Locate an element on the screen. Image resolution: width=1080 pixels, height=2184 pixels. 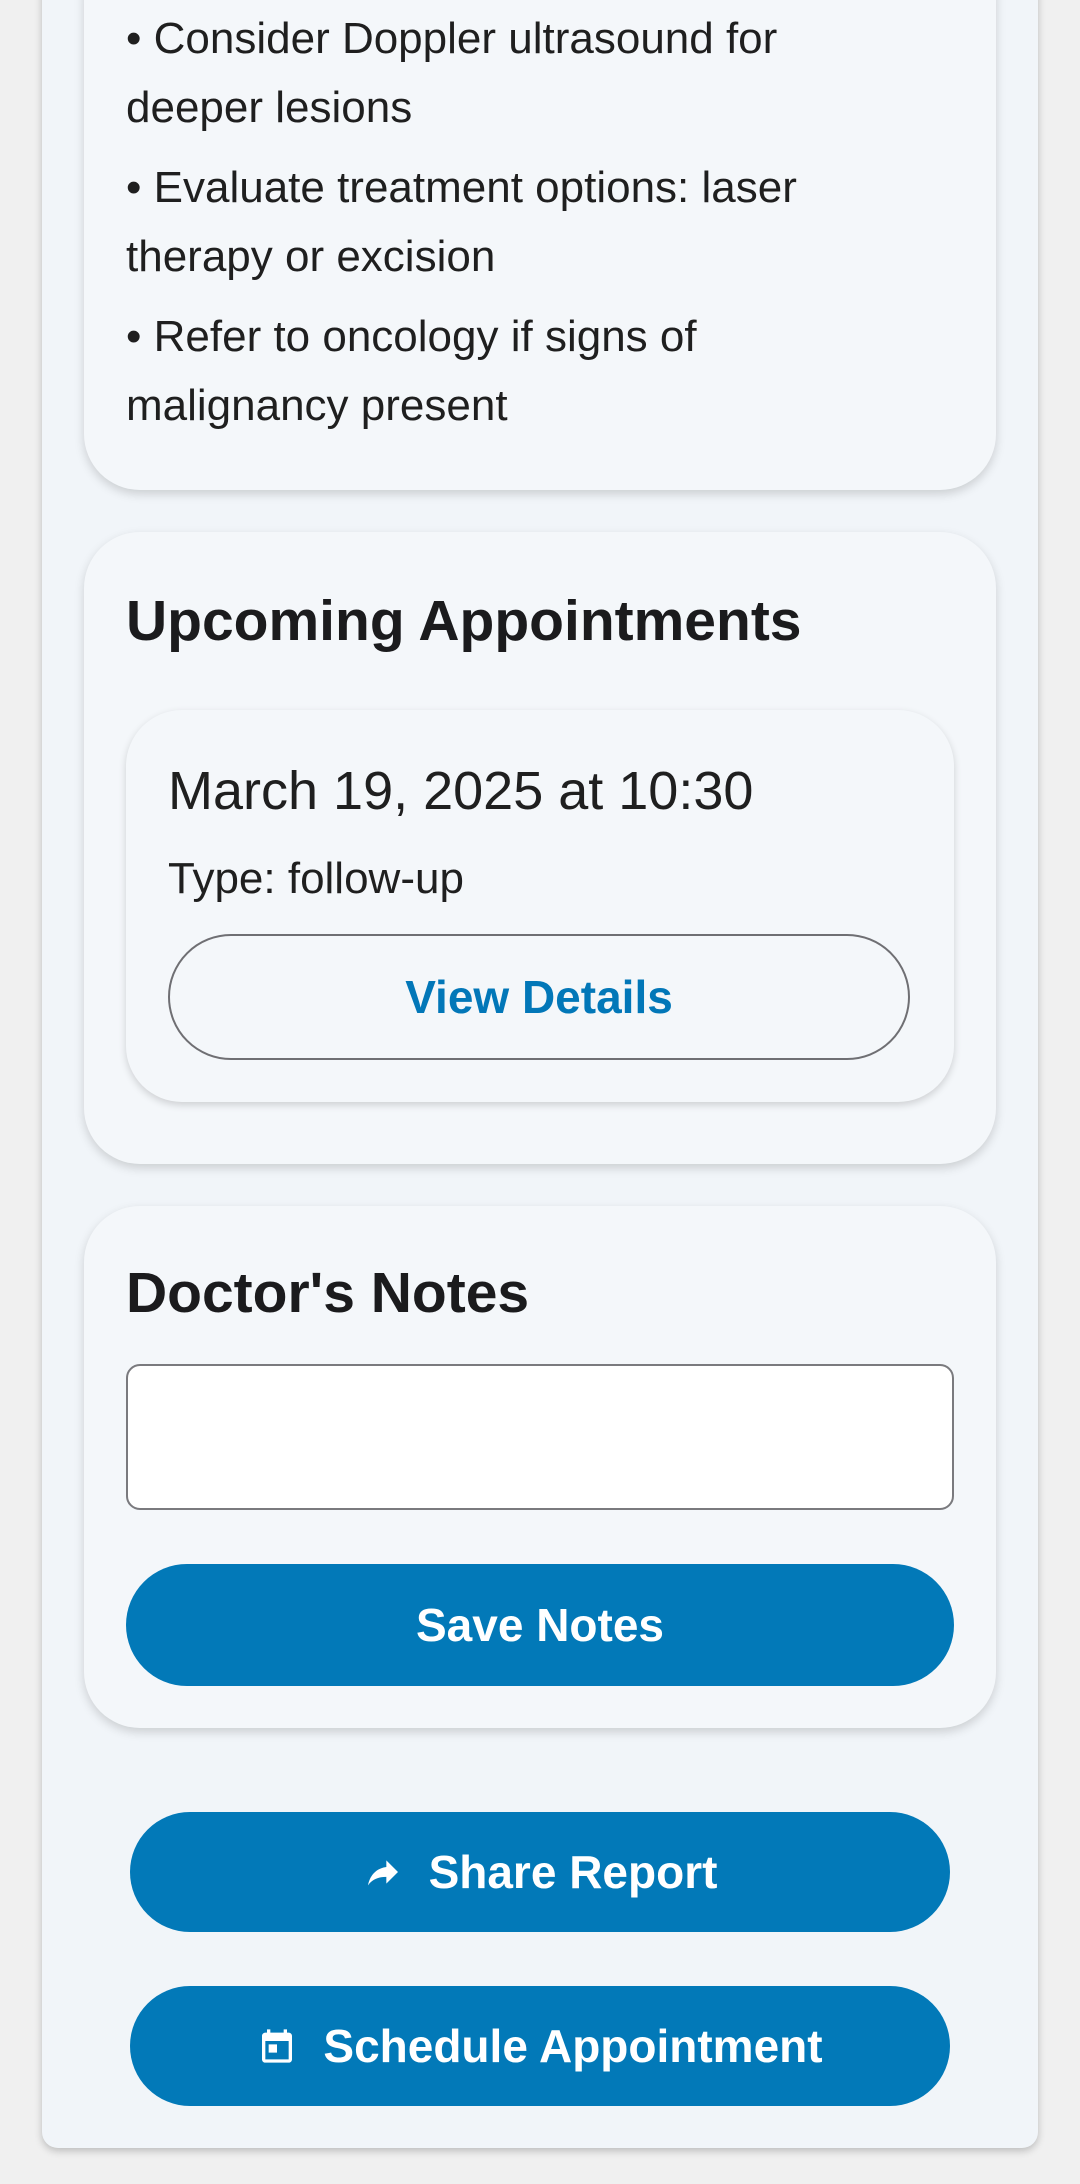
recommendation-text: • Evaluate treatment options: laser is located at coordinates (461, 187).